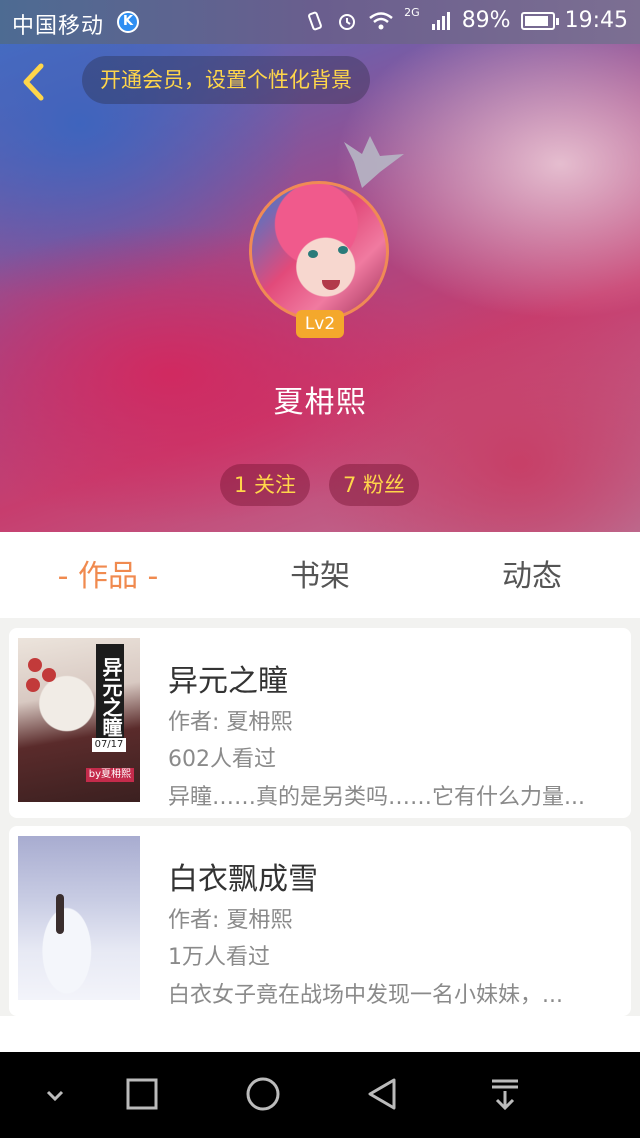  Describe the element at coordinates (108, 575) in the screenshot. I see `tab-works: - 作品 -` at that location.